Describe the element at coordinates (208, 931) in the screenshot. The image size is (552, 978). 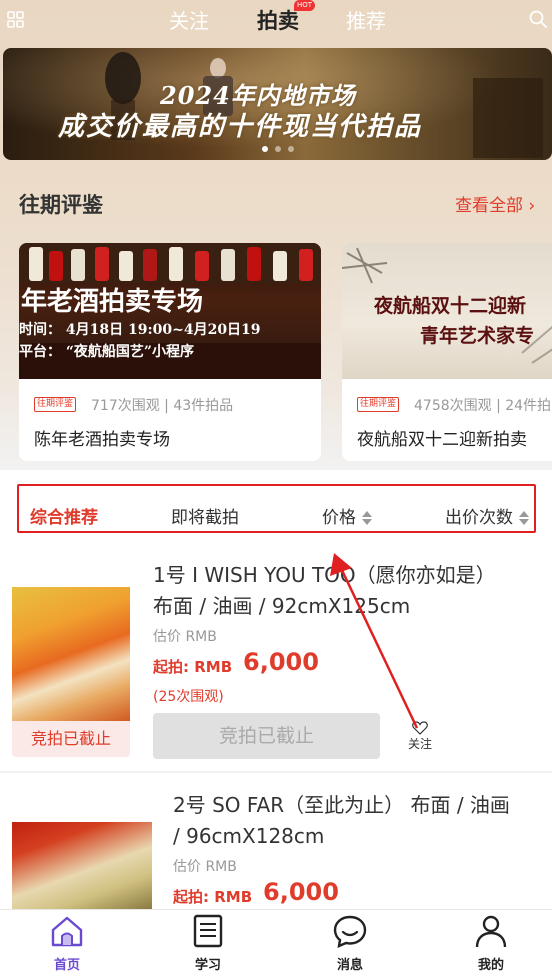
I see `book-icon` at that location.